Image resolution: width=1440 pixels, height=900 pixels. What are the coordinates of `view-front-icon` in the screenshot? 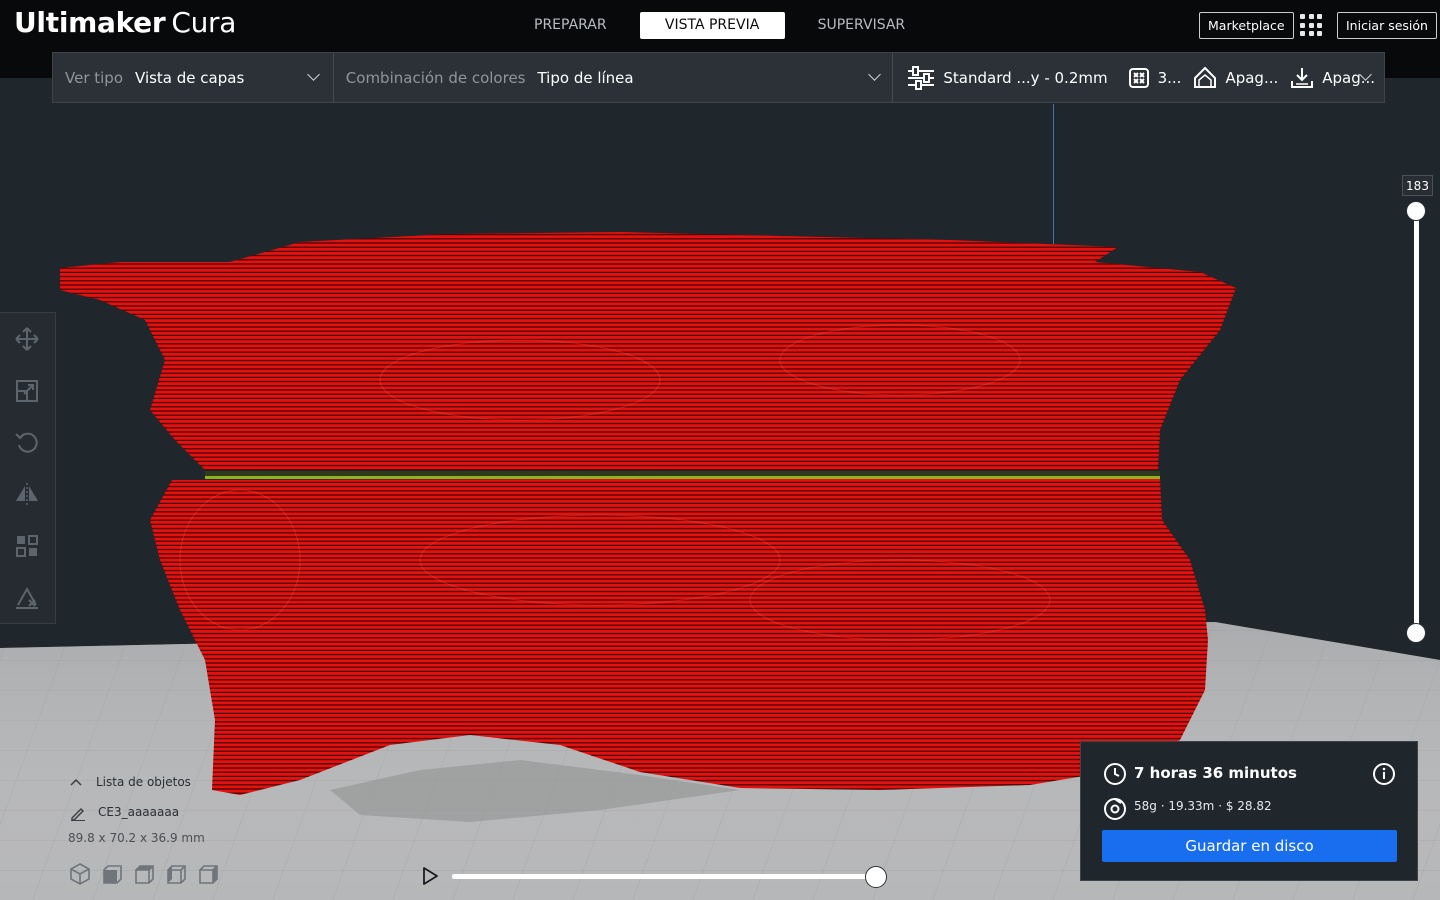 It's located at (112, 874).